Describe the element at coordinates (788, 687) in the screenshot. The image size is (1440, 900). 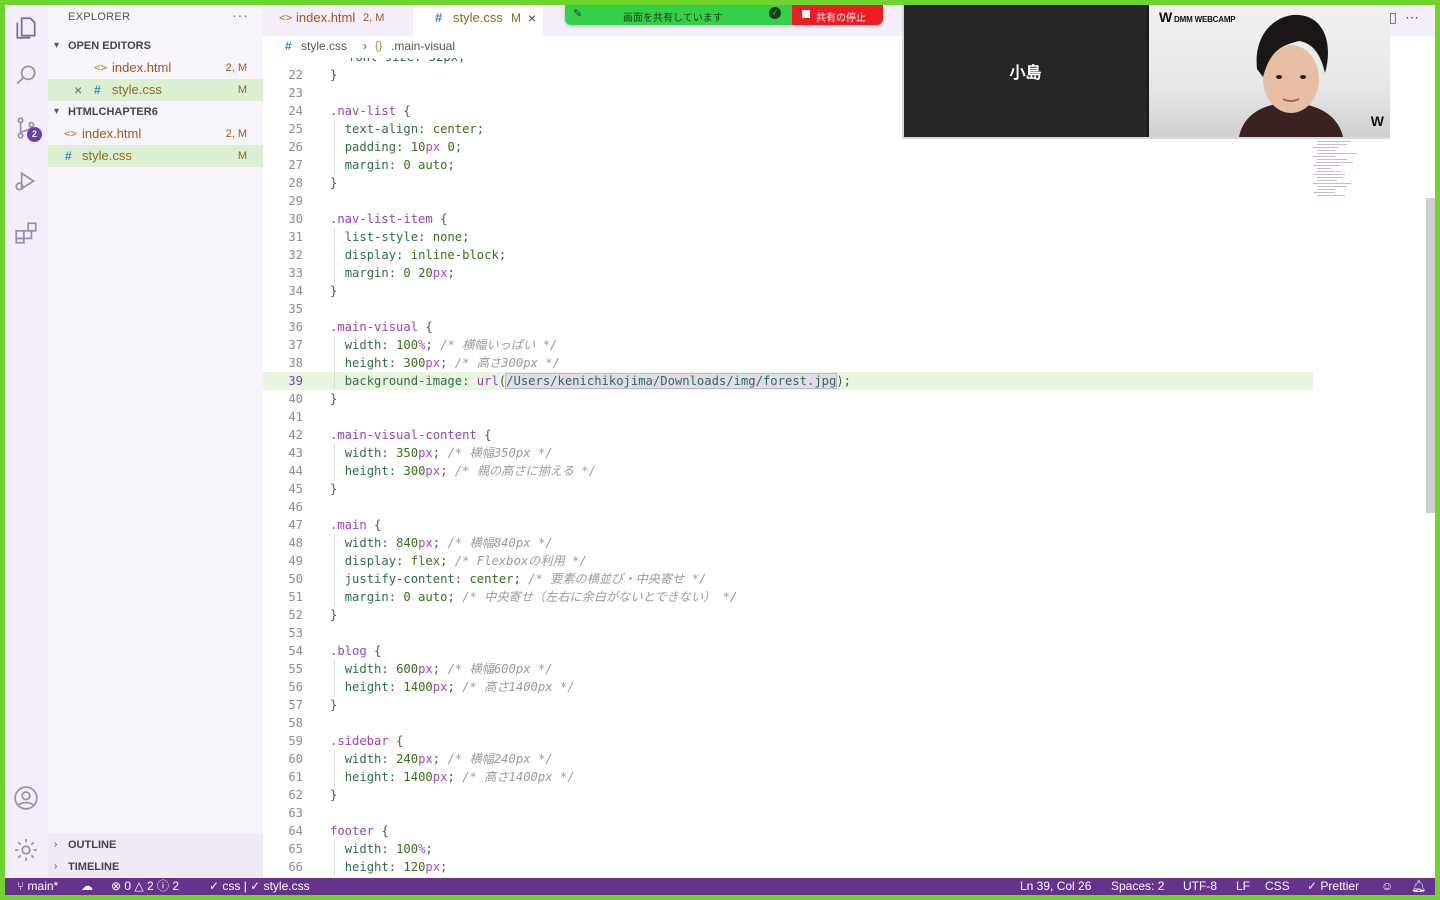
I see `code-line: 56 height: 1400px; /* 高さ1400px */` at that location.